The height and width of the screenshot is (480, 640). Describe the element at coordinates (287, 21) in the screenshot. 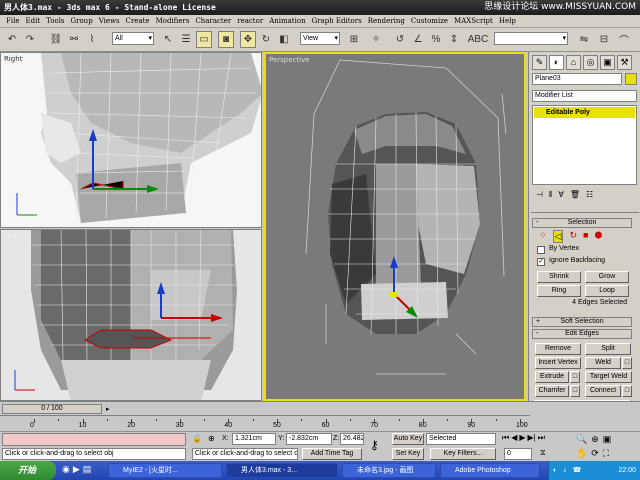

I see `menu-animation: Animation` at that location.